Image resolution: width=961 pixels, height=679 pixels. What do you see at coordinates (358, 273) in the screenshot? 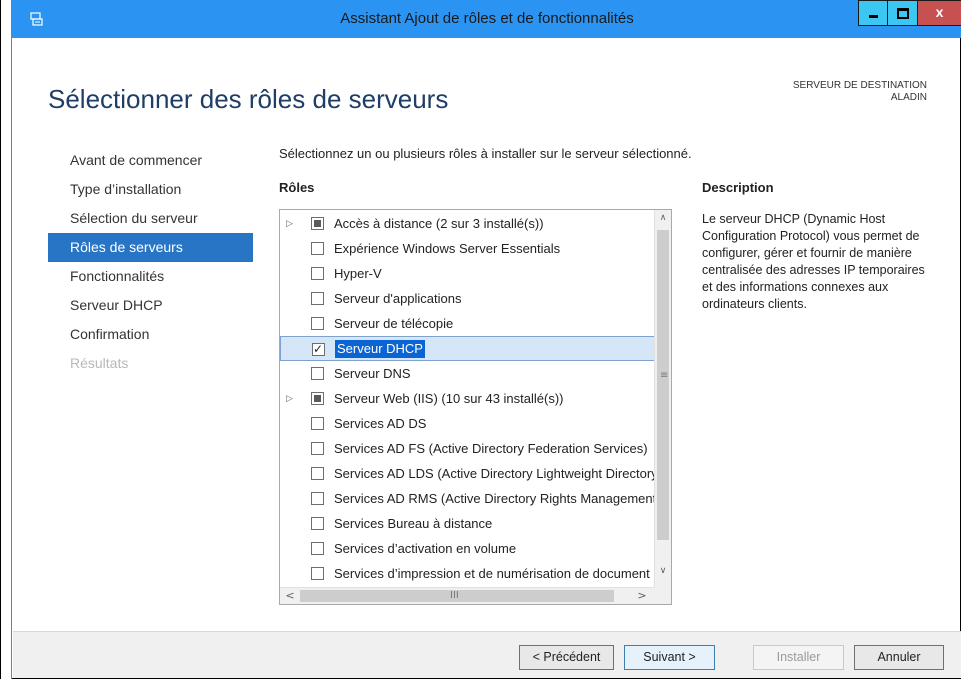
I see `role-label: Hyper-V` at bounding box center [358, 273].